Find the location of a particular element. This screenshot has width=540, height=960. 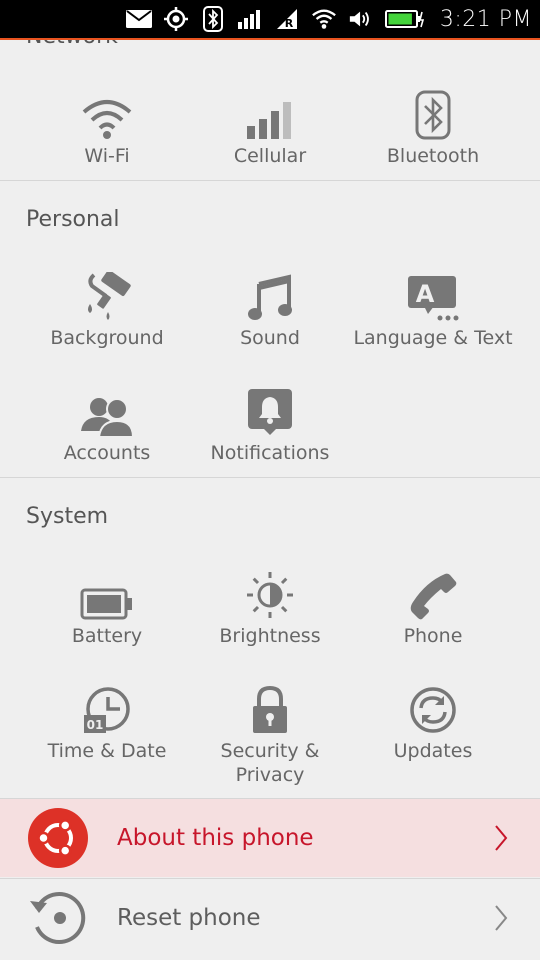

tile-background: Background is located at coordinates (107, 310).